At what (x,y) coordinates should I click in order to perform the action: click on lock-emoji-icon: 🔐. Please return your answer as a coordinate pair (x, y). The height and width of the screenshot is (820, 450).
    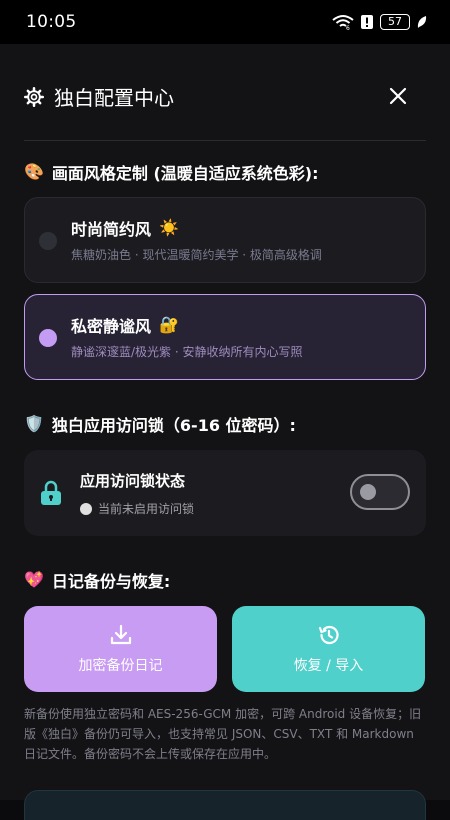
    Looking at the image, I should click on (169, 324).